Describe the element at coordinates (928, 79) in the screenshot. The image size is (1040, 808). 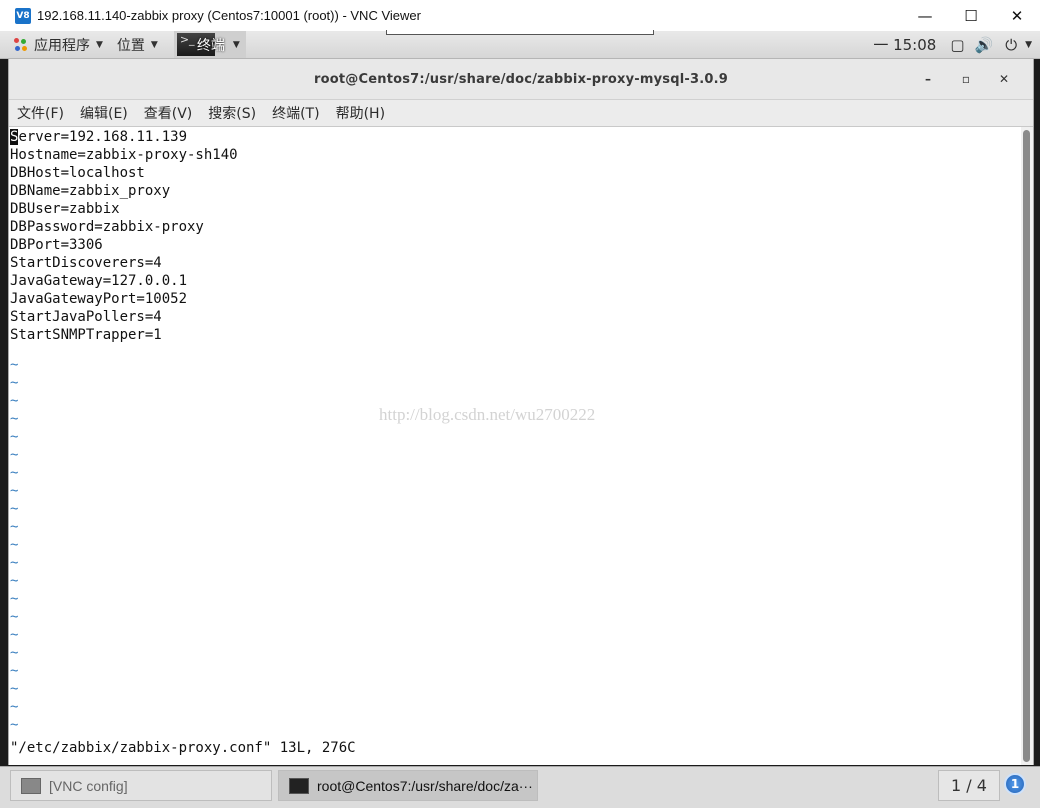
I see `terminal-minimize-button: –` at that location.